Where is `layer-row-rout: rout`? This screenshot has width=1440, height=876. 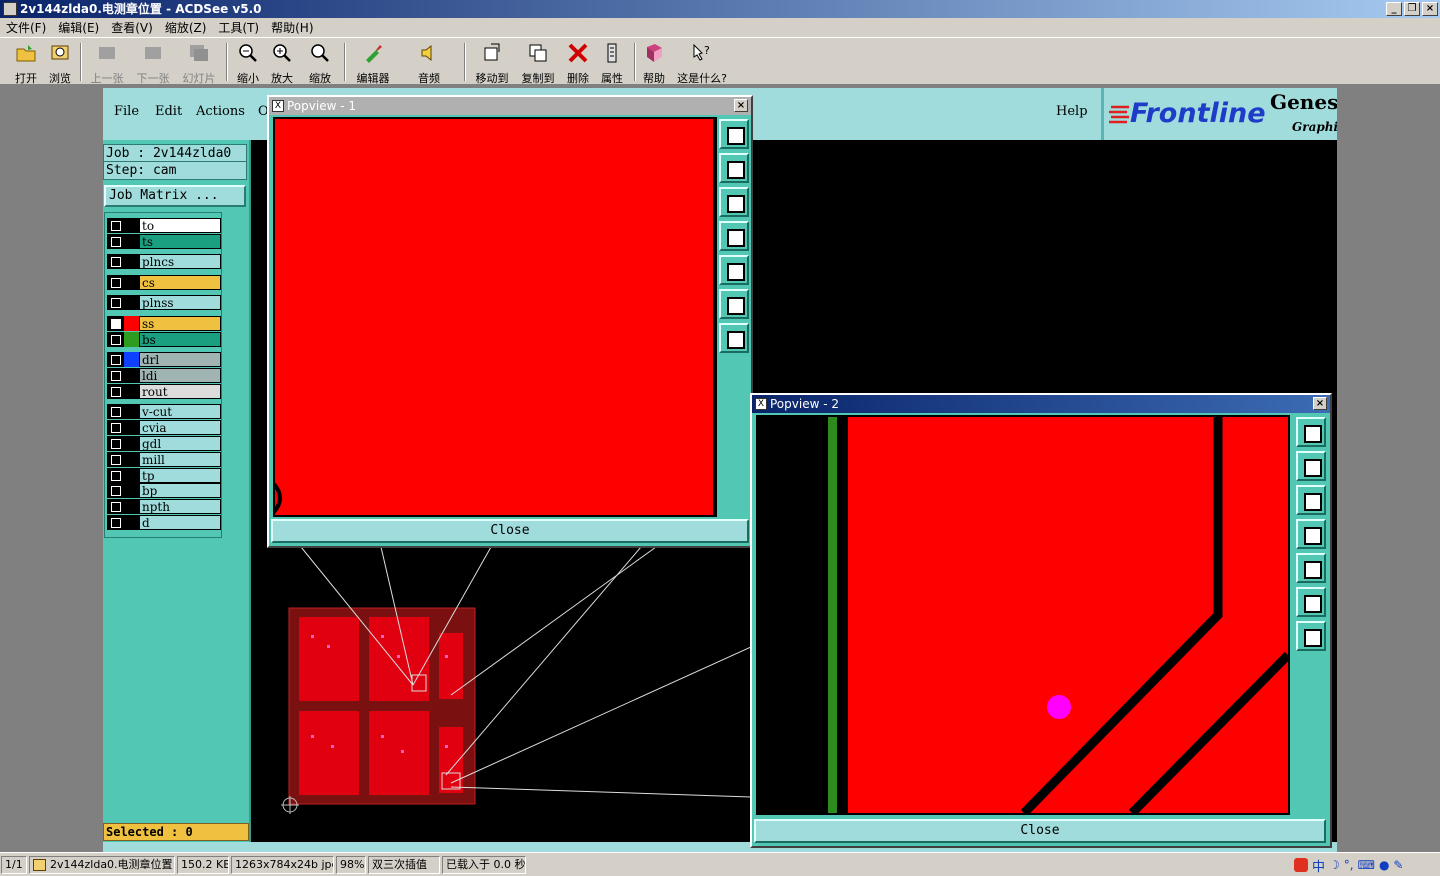 layer-row-rout: rout is located at coordinates (164, 391).